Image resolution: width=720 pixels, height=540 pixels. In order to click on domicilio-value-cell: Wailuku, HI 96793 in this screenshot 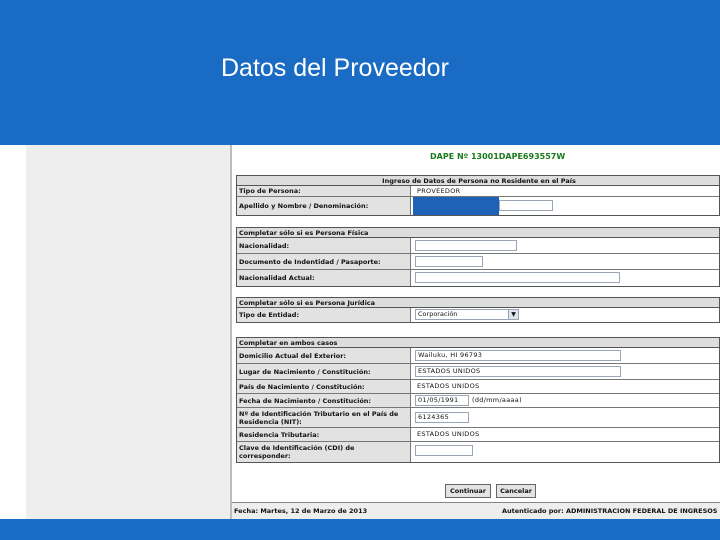, I will do `click(566, 355)`.